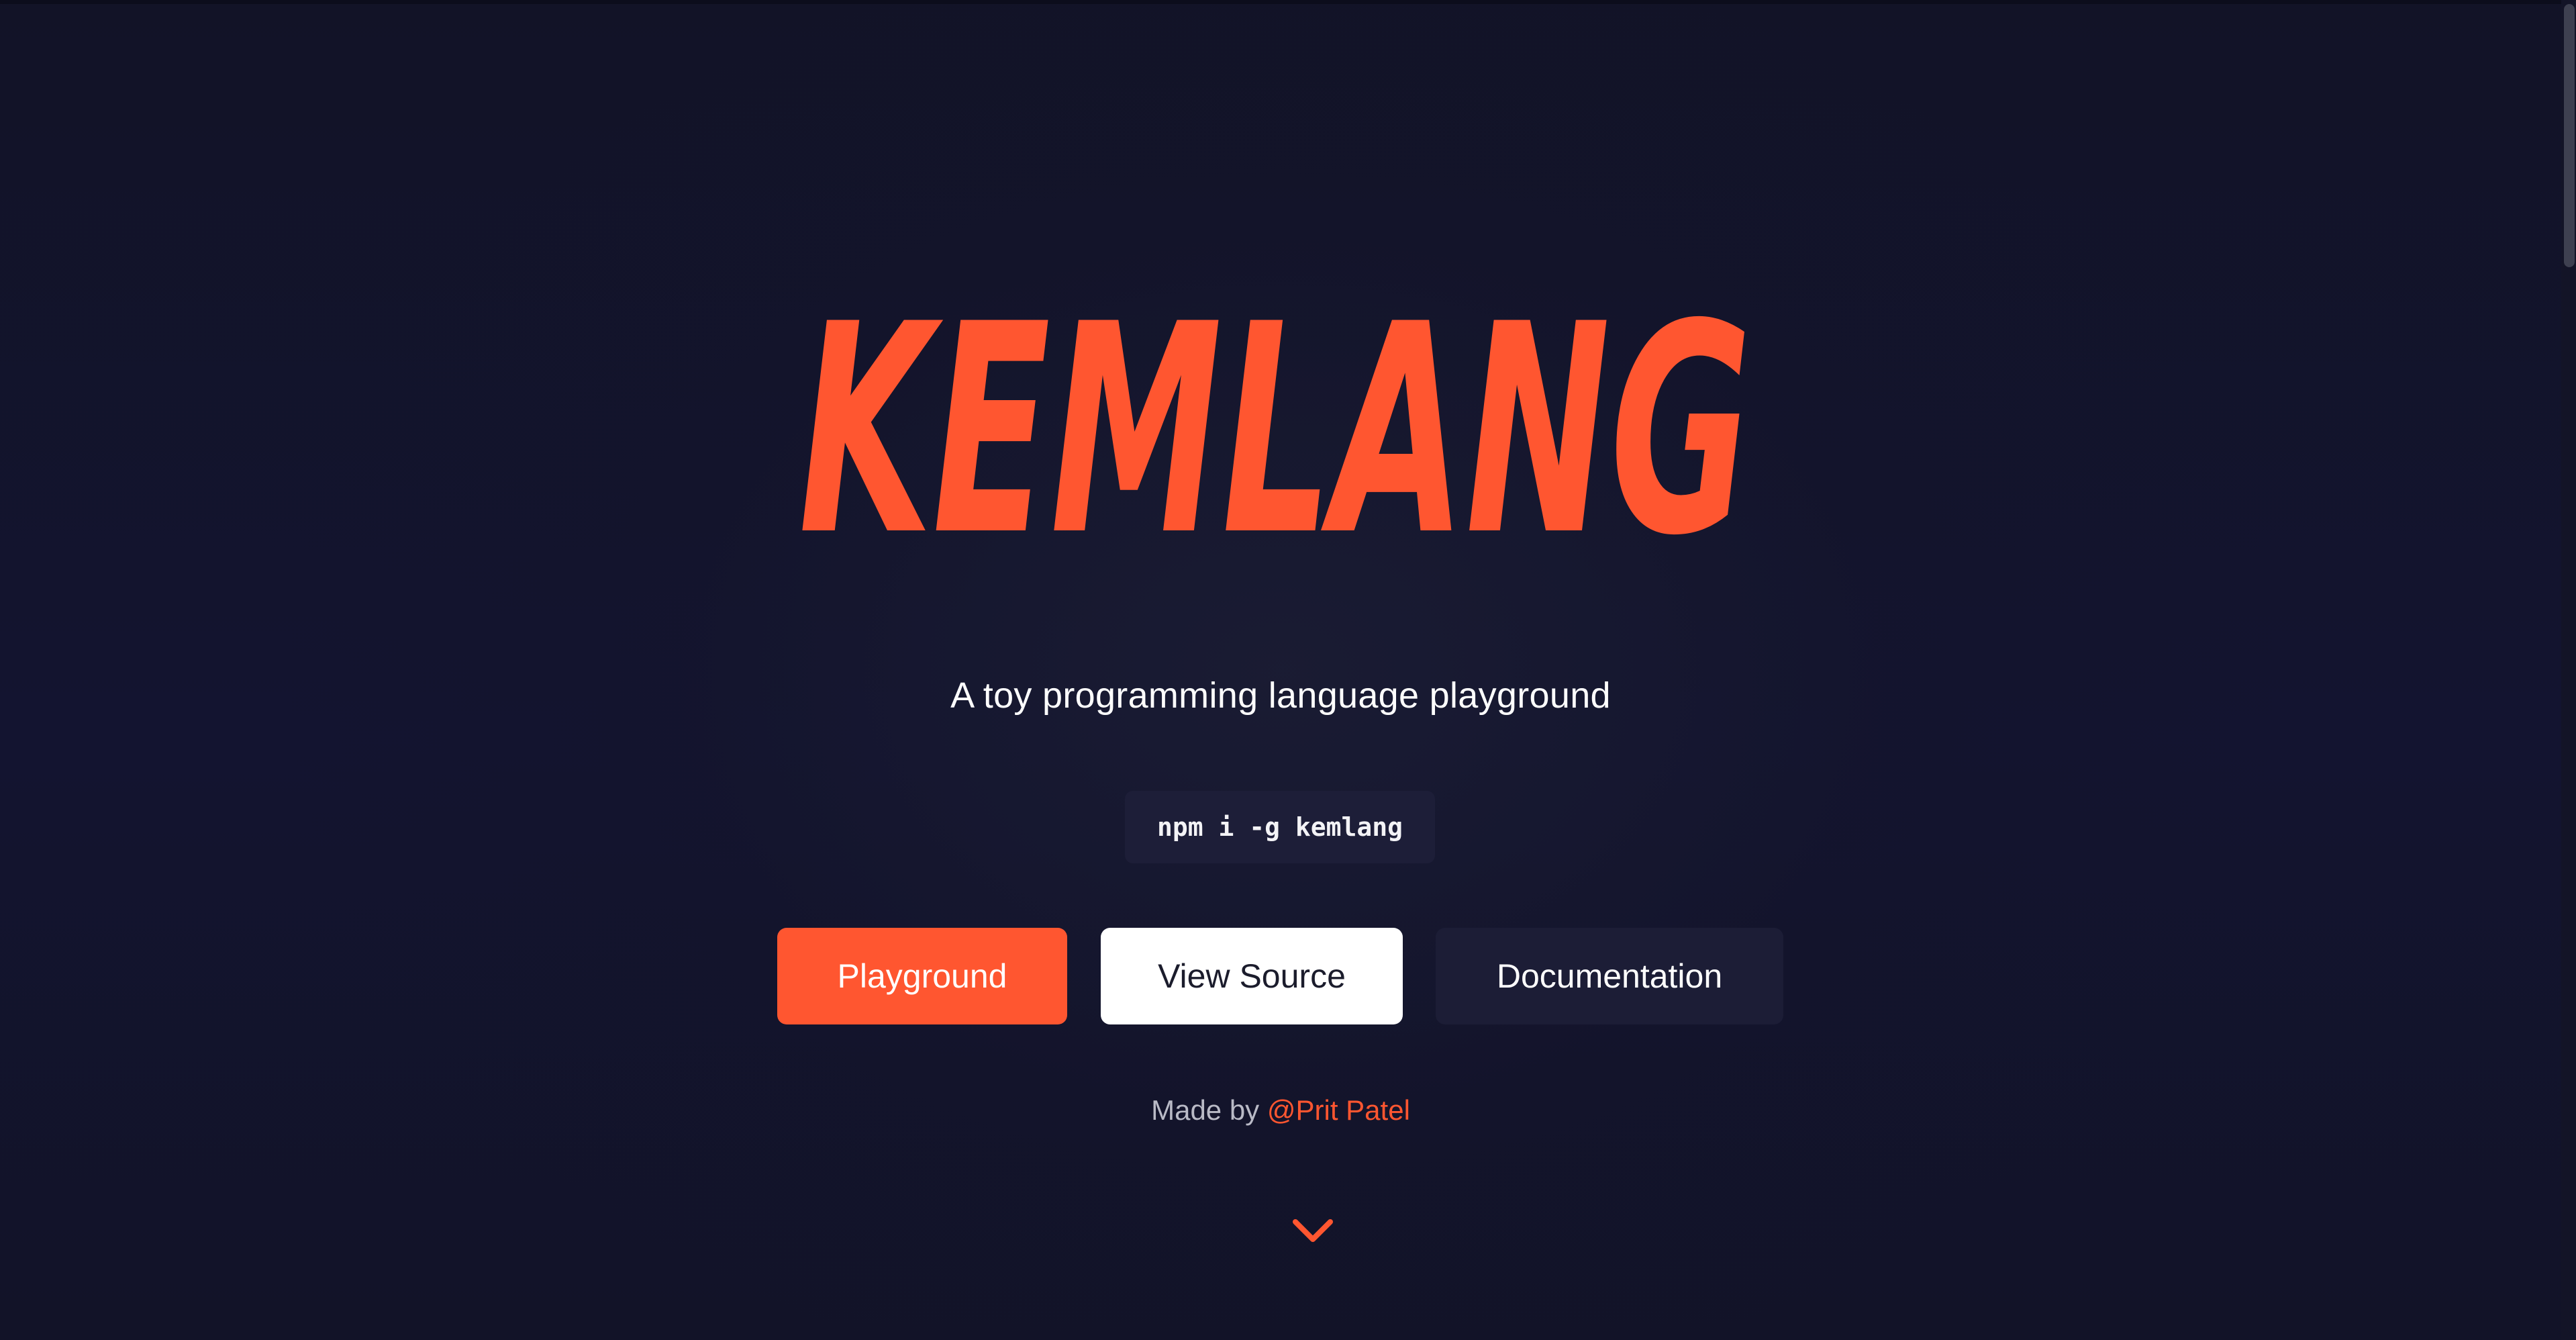 This screenshot has width=2576, height=1340. Describe the element at coordinates (922, 976) in the screenshot. I see `playground-button: Playground` at that location.